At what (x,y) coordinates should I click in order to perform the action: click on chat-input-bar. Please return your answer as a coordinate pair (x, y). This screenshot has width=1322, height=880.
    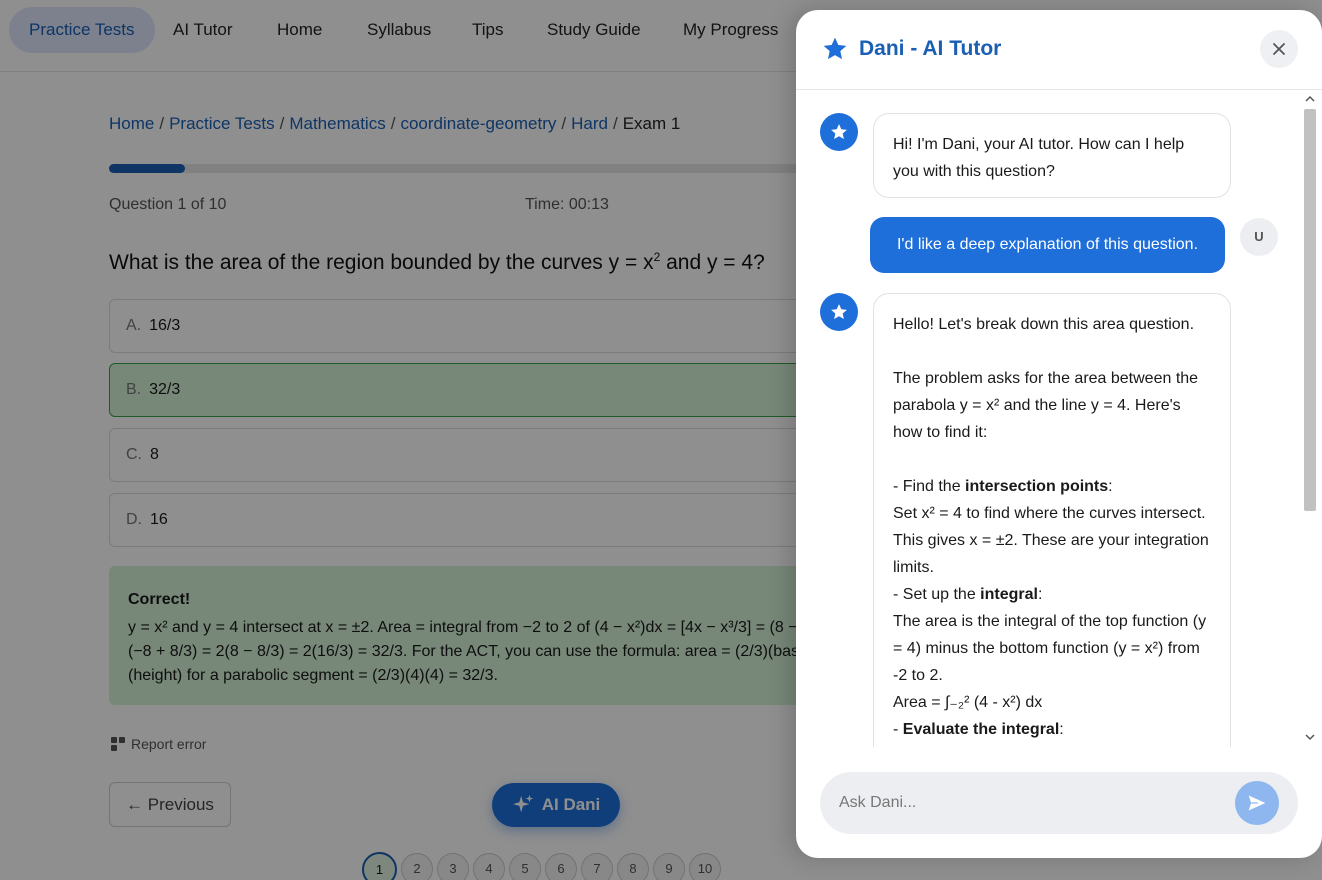
    Looking at the image, I should click on (1059, 803).